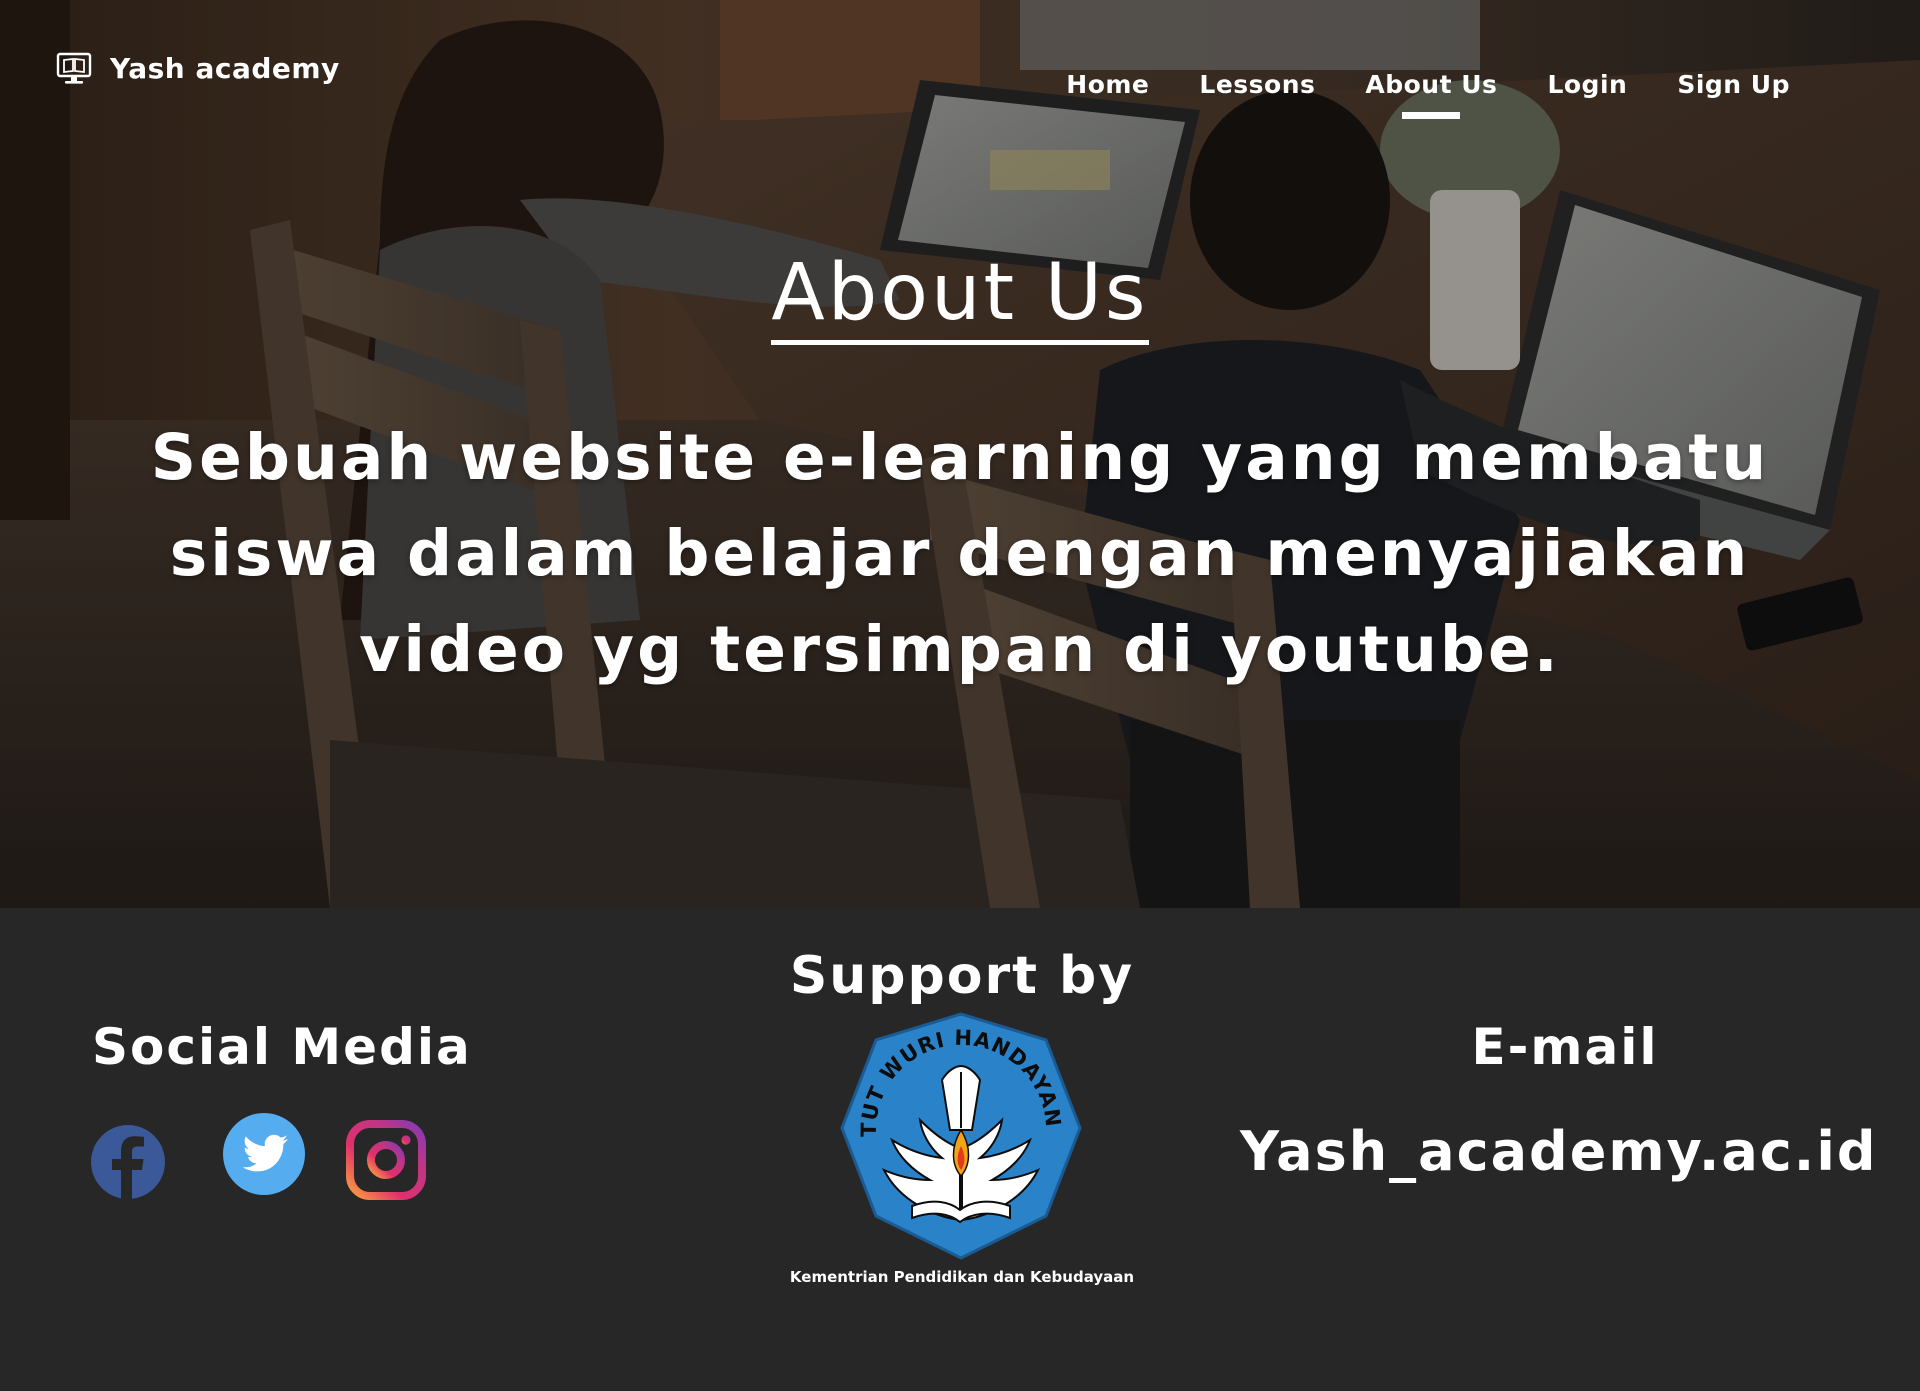 This screenshot has width=1920, height=1391. What do you see at coordinates (1257, 84) in the screenshot?
I see `nav-lessons: Lessons` at bounding box center [1257, 84].